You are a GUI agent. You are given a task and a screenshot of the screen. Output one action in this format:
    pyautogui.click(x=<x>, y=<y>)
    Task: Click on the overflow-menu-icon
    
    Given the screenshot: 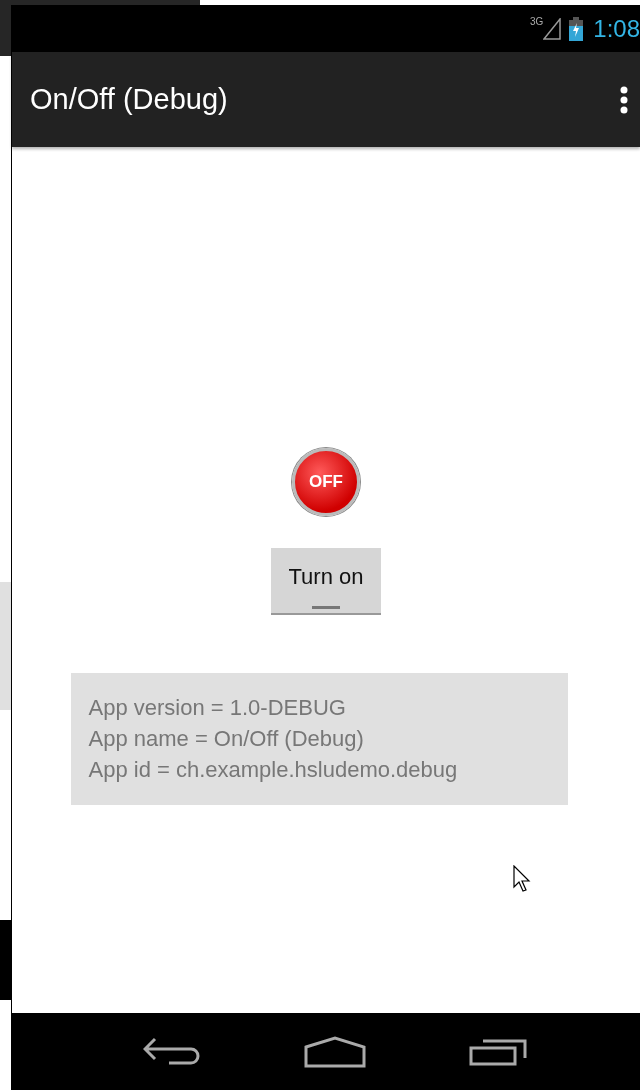 What is the action you would take?
    pyautogui.click(x=624, y=99)
    